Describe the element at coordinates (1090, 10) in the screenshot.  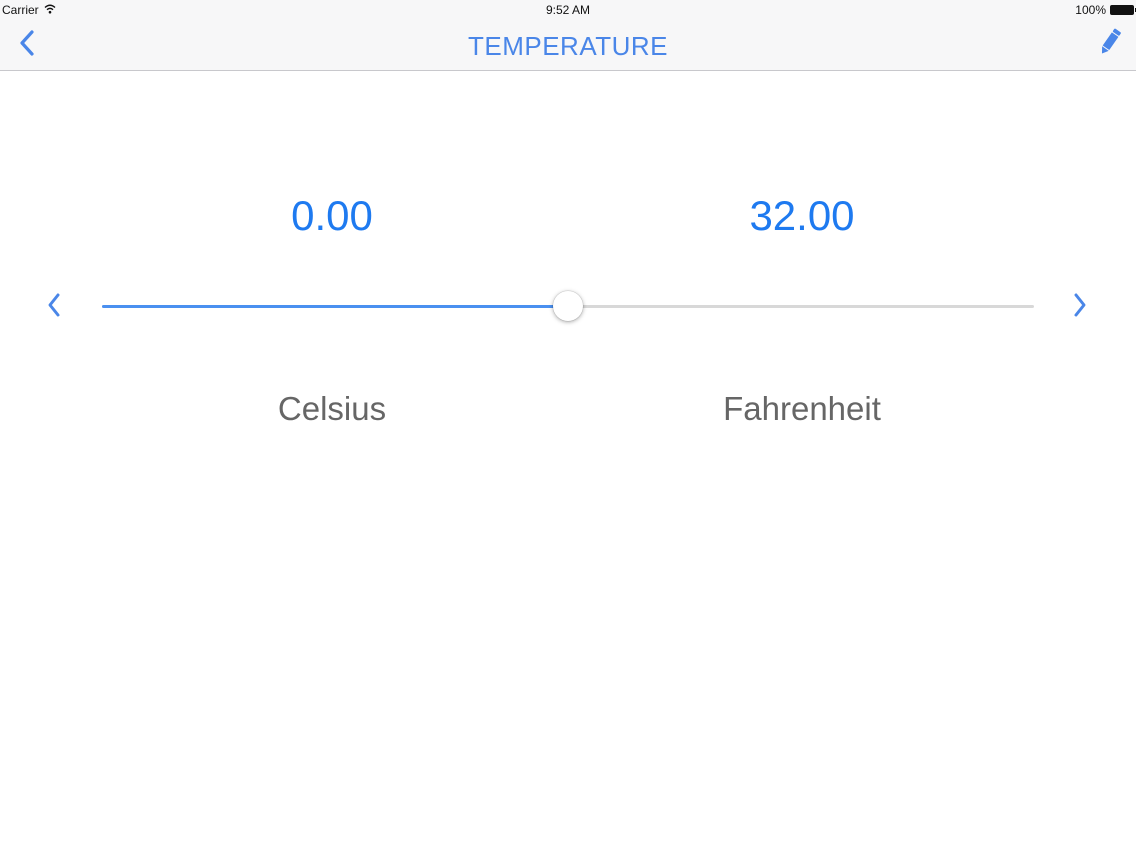
I see `battery-percent: 100%` at that location.